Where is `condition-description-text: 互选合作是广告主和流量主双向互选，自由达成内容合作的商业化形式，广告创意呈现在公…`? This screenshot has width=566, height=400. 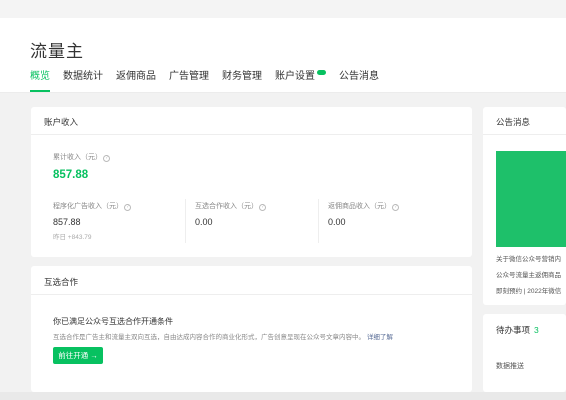
condition-description-text: 互选合作是广告主和流量主双向互选，自由达成内容合作的商业化形式，广告创意呈现在公… is located at coordinates (209, 337).